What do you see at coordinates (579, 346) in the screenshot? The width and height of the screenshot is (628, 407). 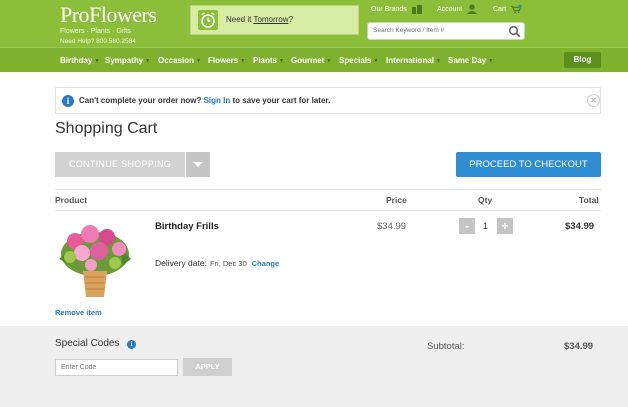 I see `subtotal-value: $34.99` at bounding box center [579, 346].